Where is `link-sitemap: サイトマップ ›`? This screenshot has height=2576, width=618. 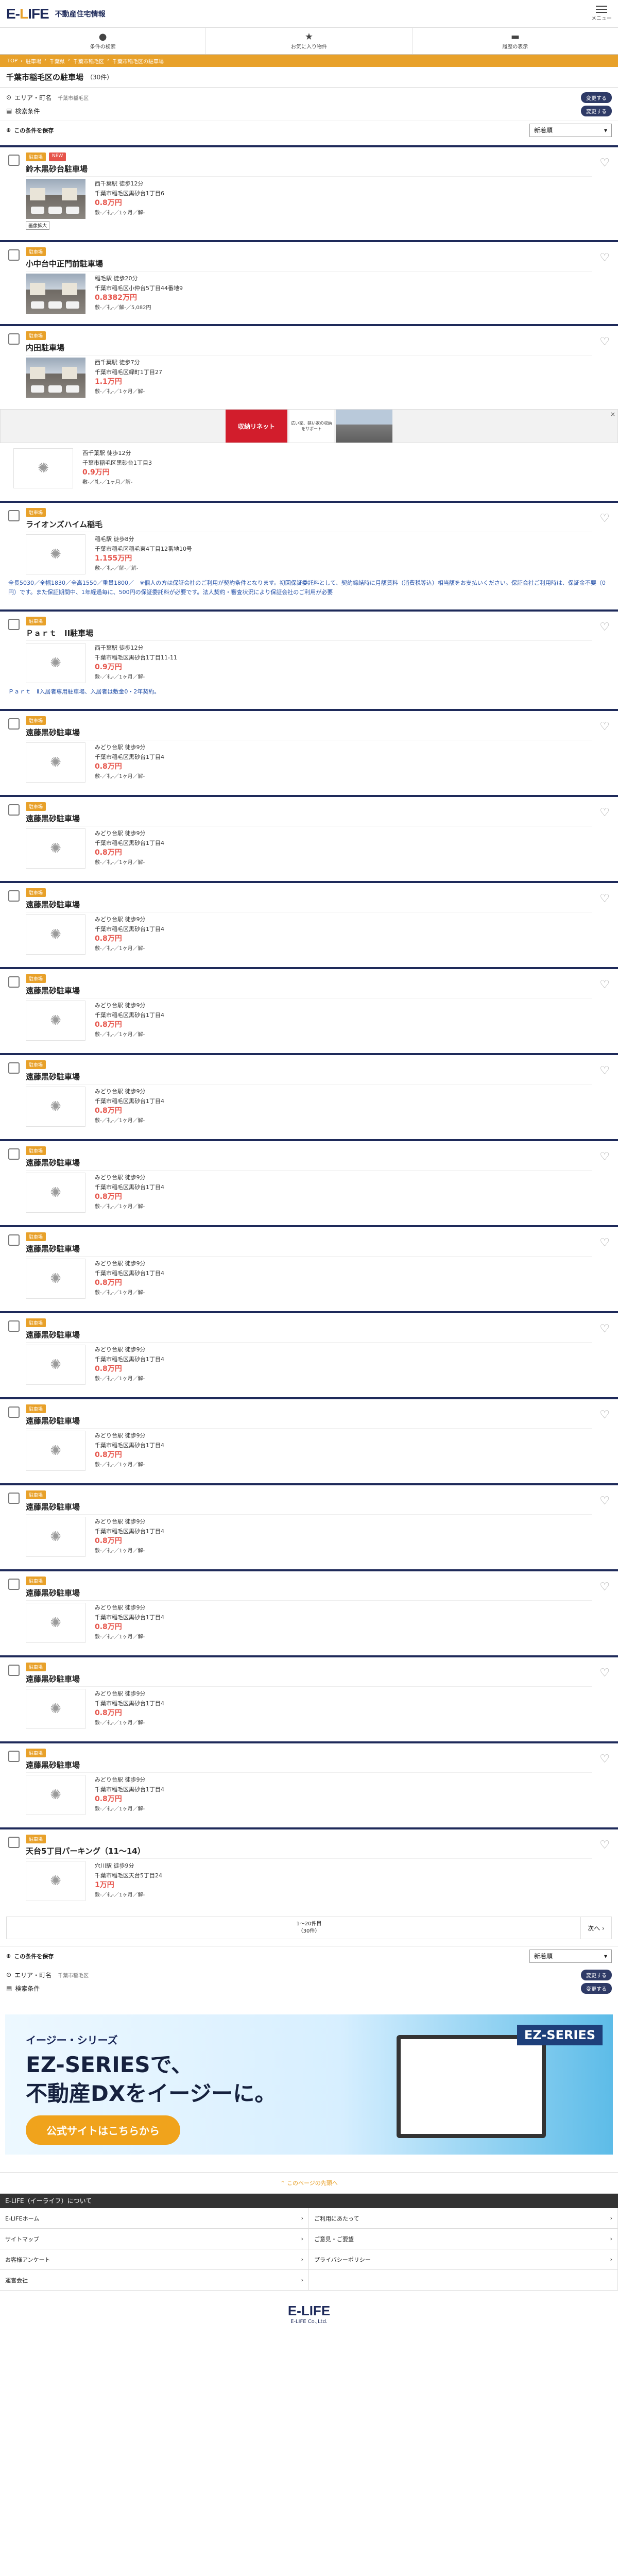
link-sitemap: サイトマップ › is located at coordinates (154, 2239).